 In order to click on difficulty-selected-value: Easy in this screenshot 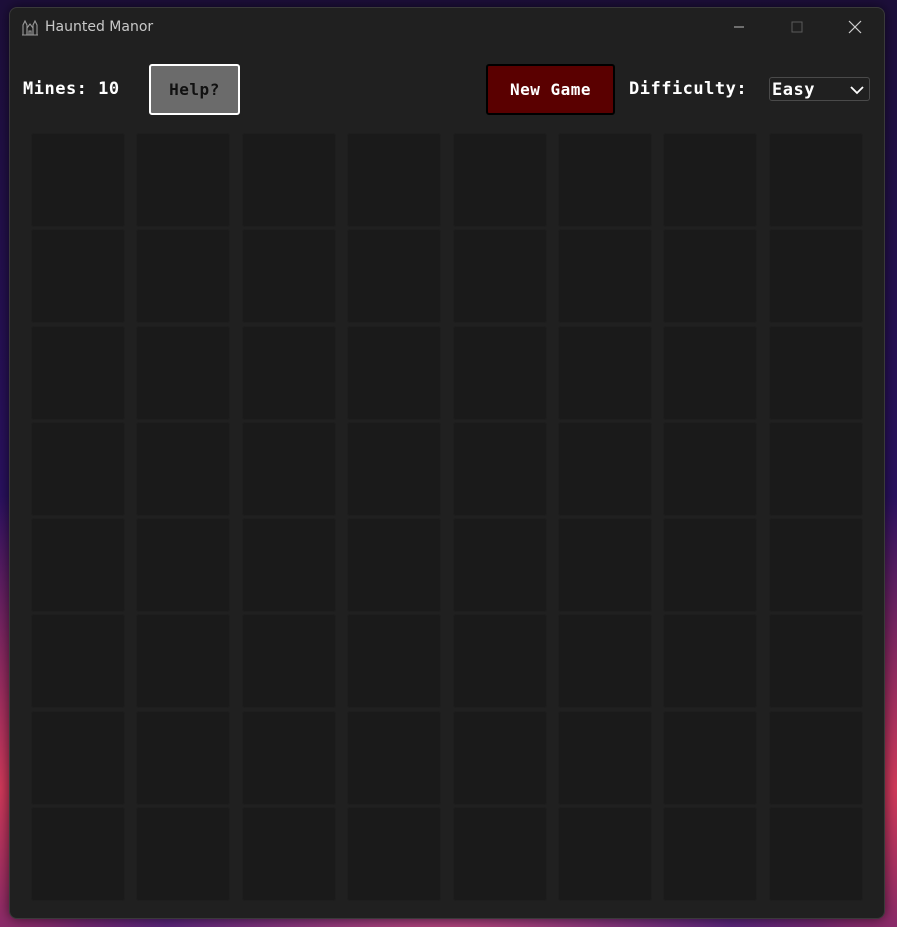, I will do `click(793, 90)`.